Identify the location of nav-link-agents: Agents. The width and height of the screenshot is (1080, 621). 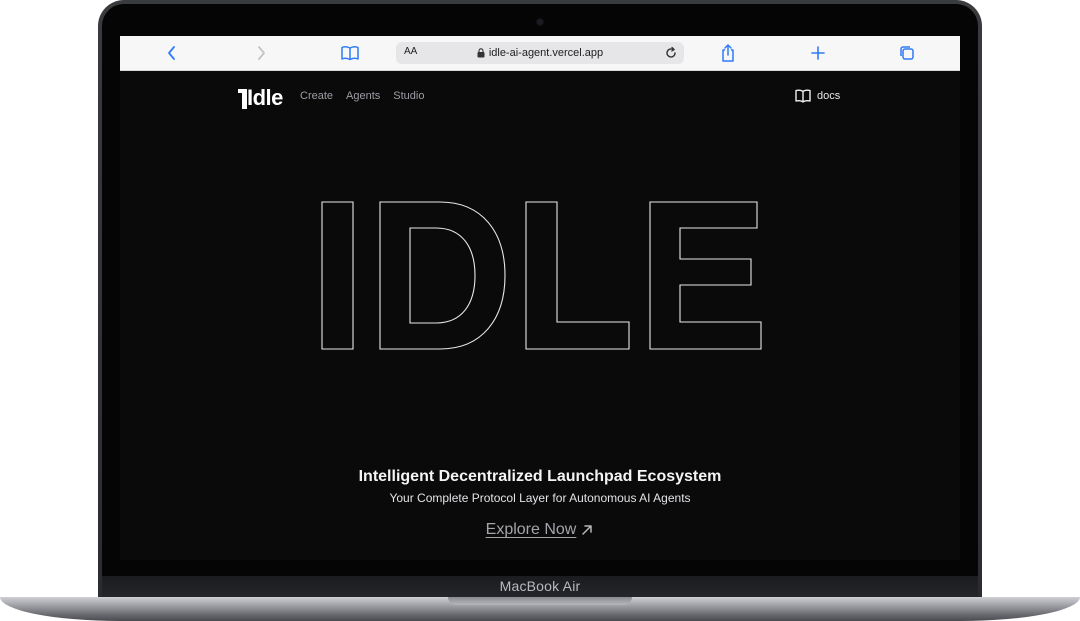
(363, 96).